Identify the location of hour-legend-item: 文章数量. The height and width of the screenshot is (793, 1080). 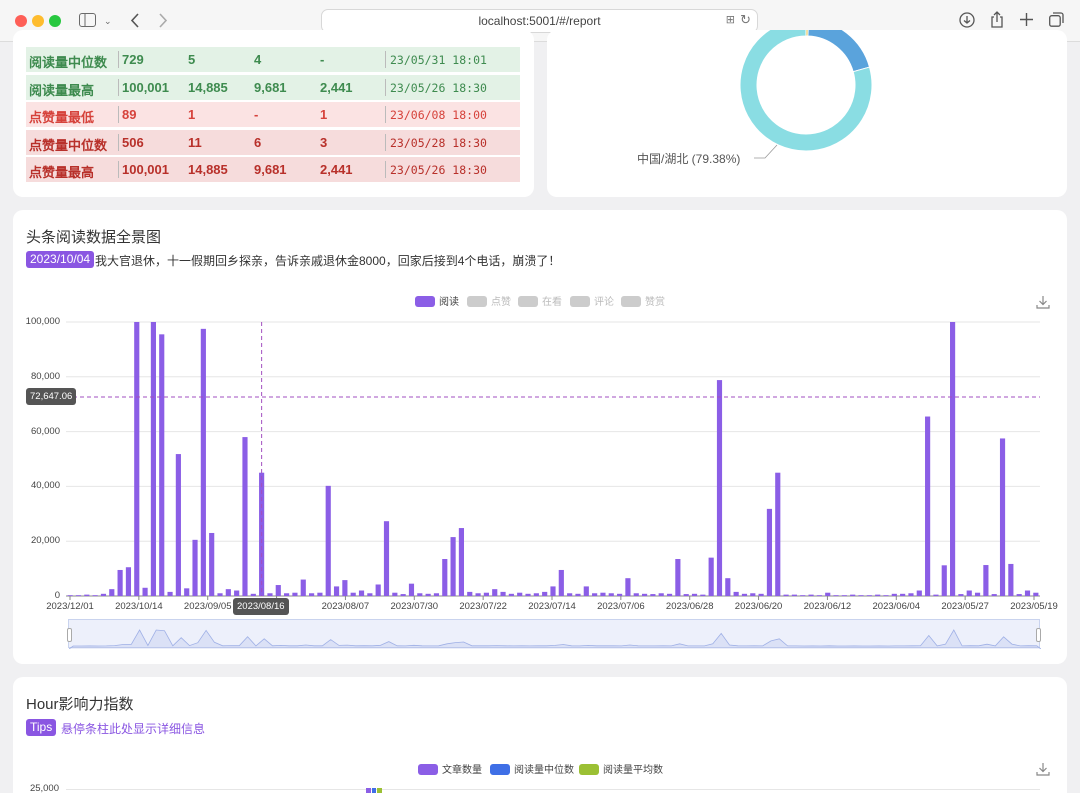
(450, 768).